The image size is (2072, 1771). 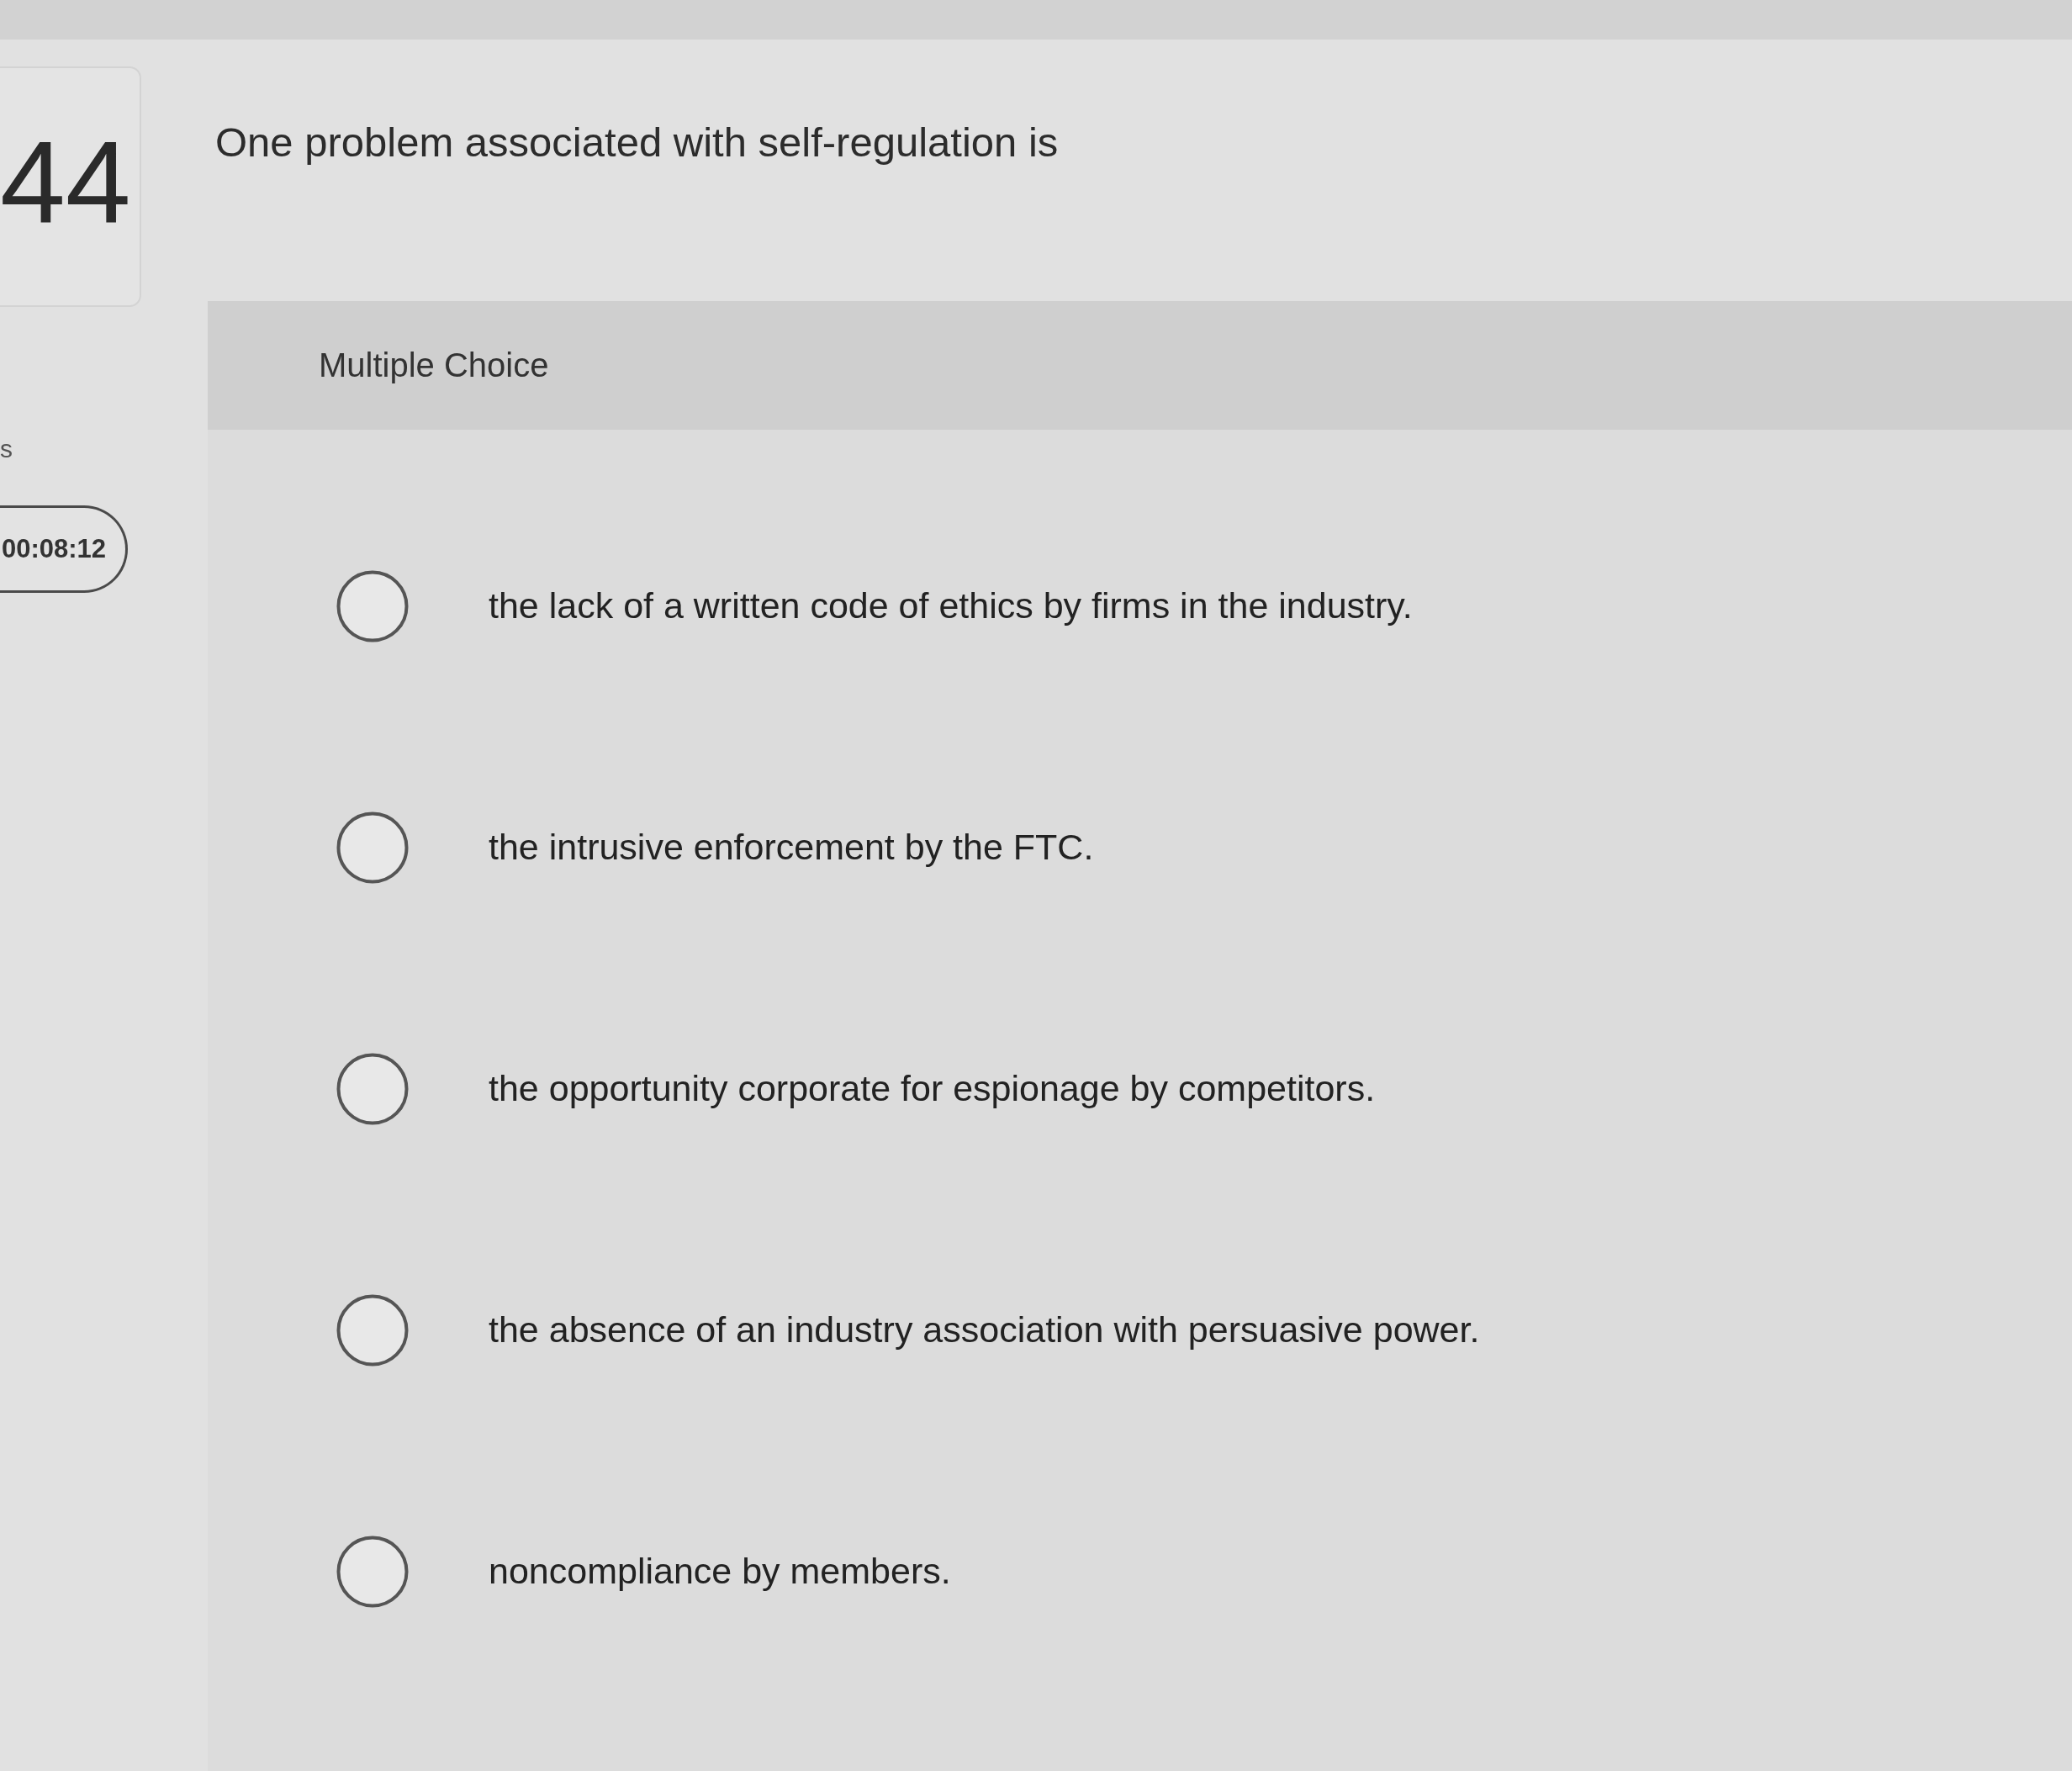 What do you see at coordinates (6, 449) in the screenshot?
I see `sidebar-label: s` at bounding box center [6, 449].